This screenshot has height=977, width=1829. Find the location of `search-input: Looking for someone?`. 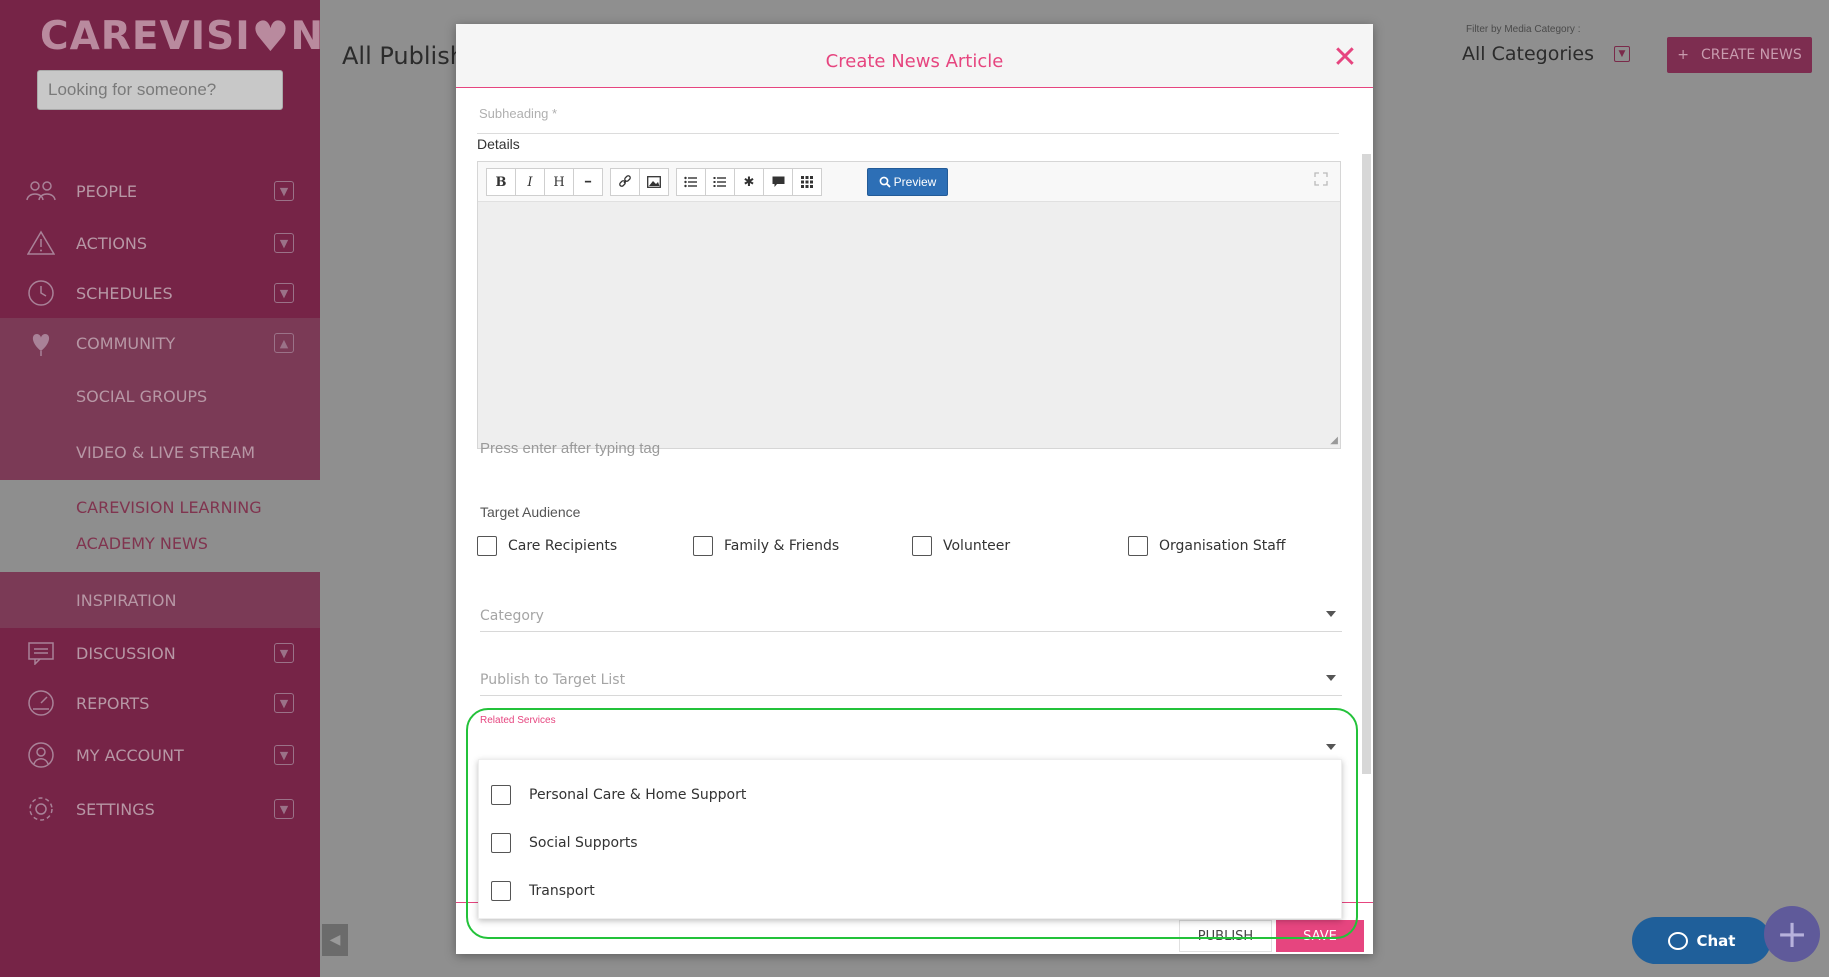

search-input: Looking for someone? is located at coordinates (160, 90).